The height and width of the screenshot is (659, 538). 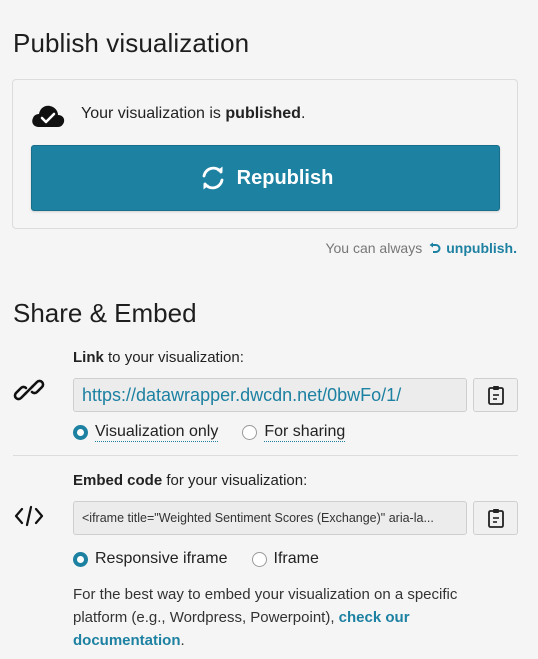 I want to click on radio-iframe: Iframe, so click(x=285, y=559).